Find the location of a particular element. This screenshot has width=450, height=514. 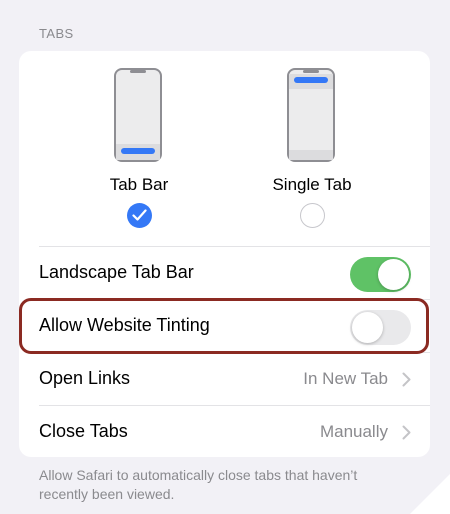

landscape-tab-bar-toggle is located at coordinates (380, 274).